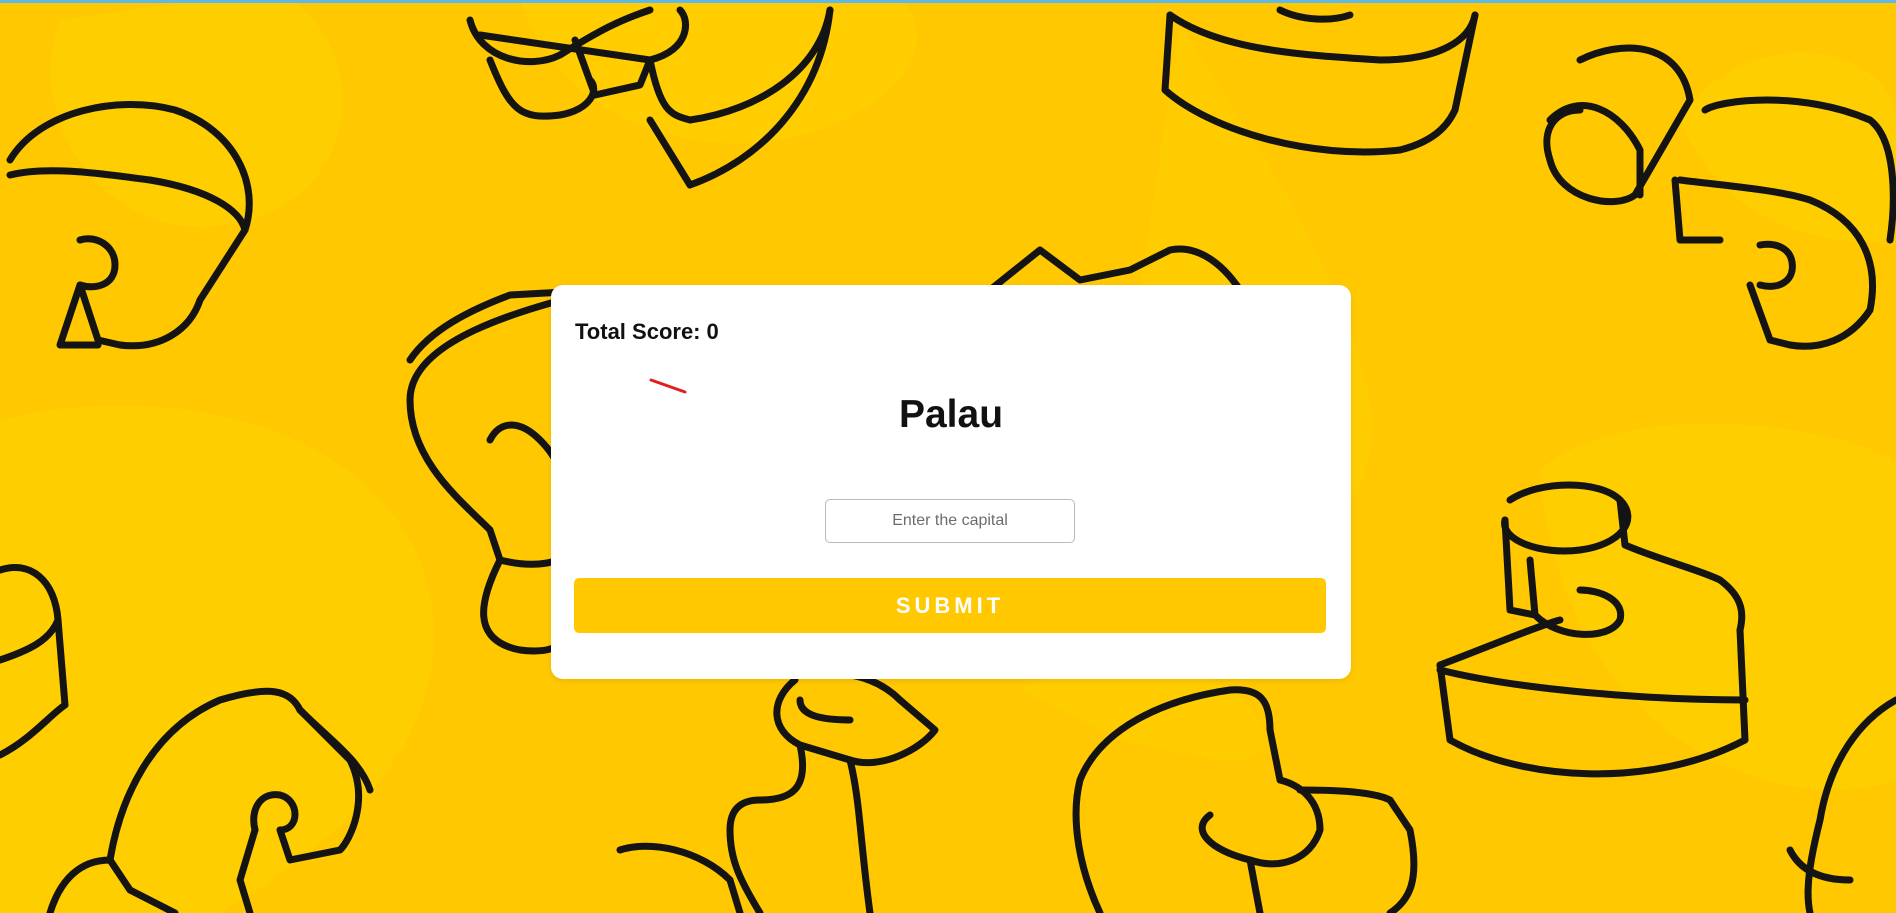 The image size is (1896, 913). Describe the element at coordinates (950, 605) in the screenshot. I see `submit-button: SUBMIT` at that location.